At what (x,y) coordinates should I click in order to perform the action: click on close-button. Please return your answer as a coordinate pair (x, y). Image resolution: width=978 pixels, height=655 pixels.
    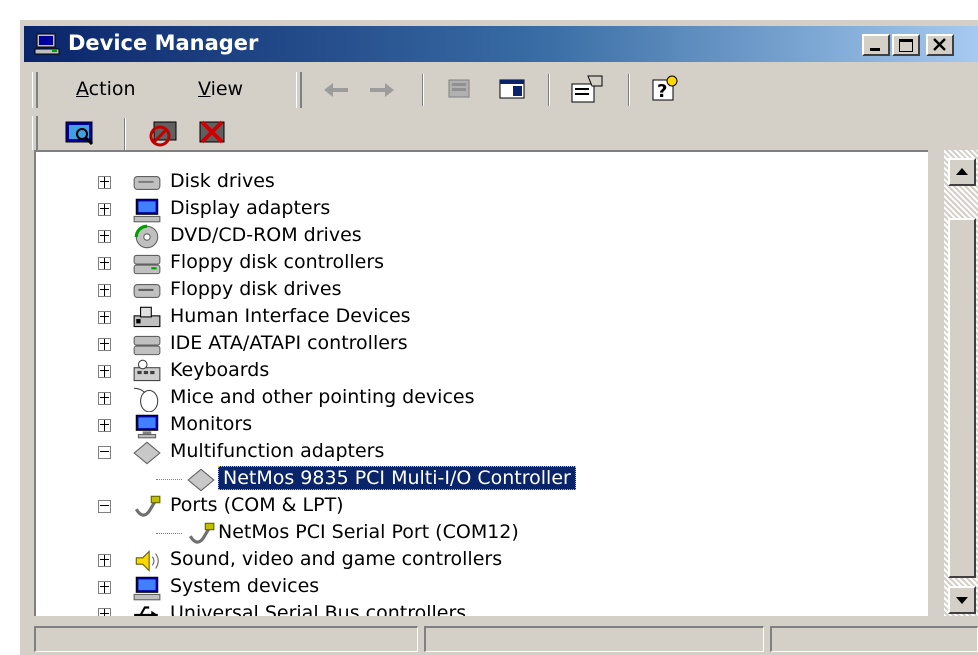
    Looking at the image, I should click on (940, 45).